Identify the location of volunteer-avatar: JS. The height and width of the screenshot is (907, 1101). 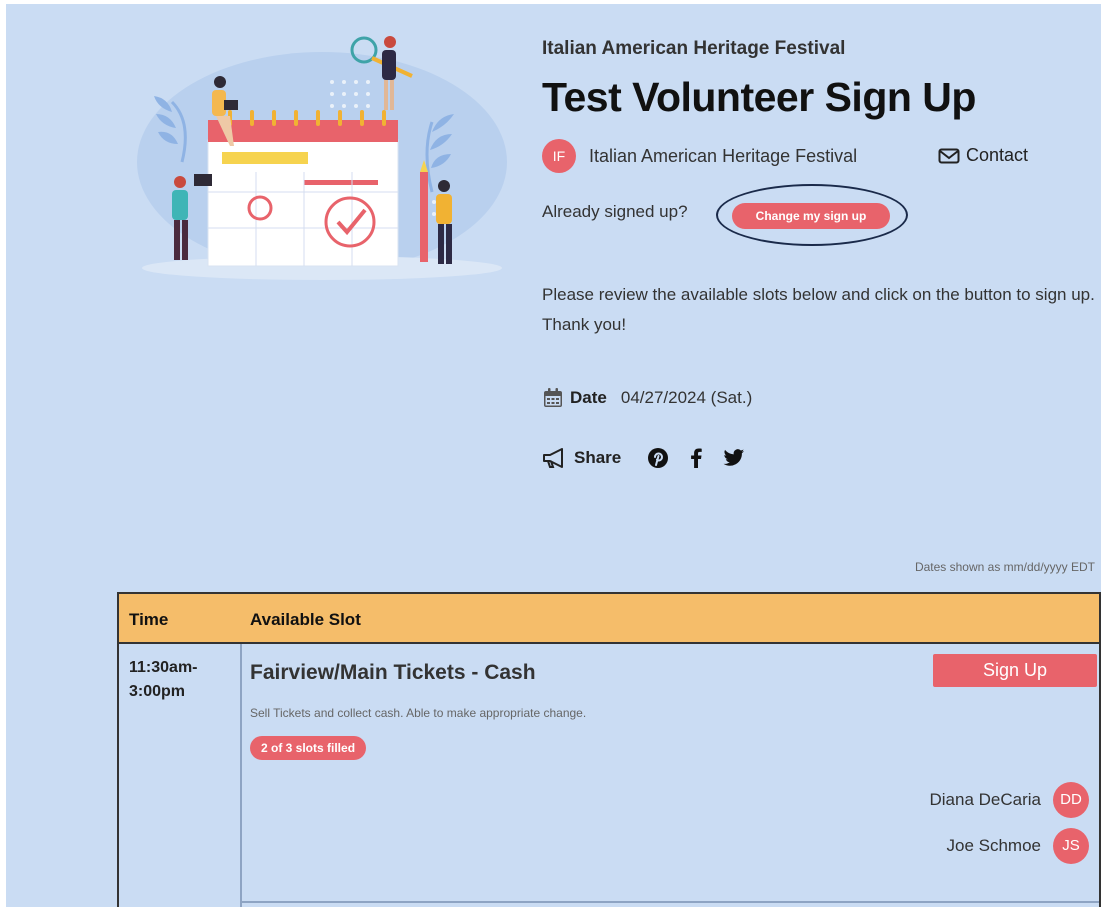
(1071, 846).